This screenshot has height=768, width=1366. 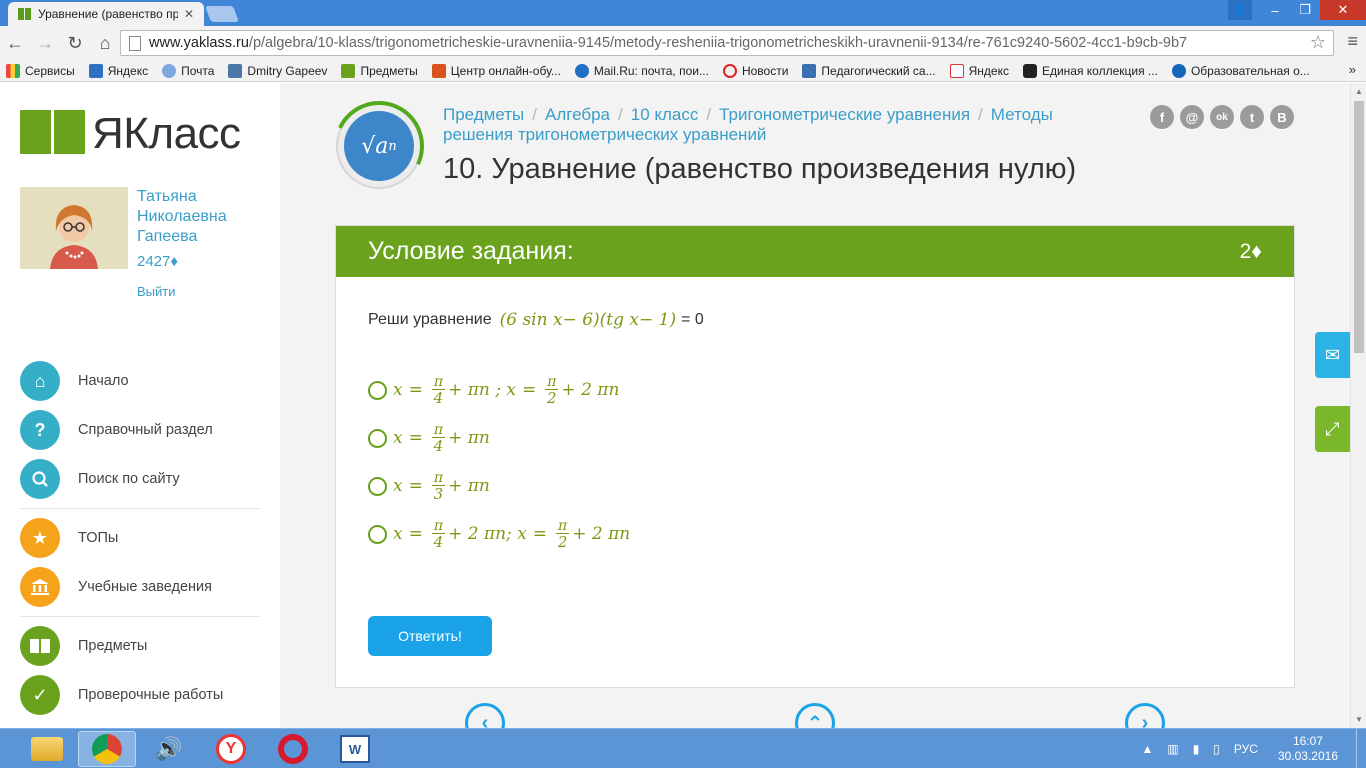 I want to click on avatar, so click(x=74, y=228).